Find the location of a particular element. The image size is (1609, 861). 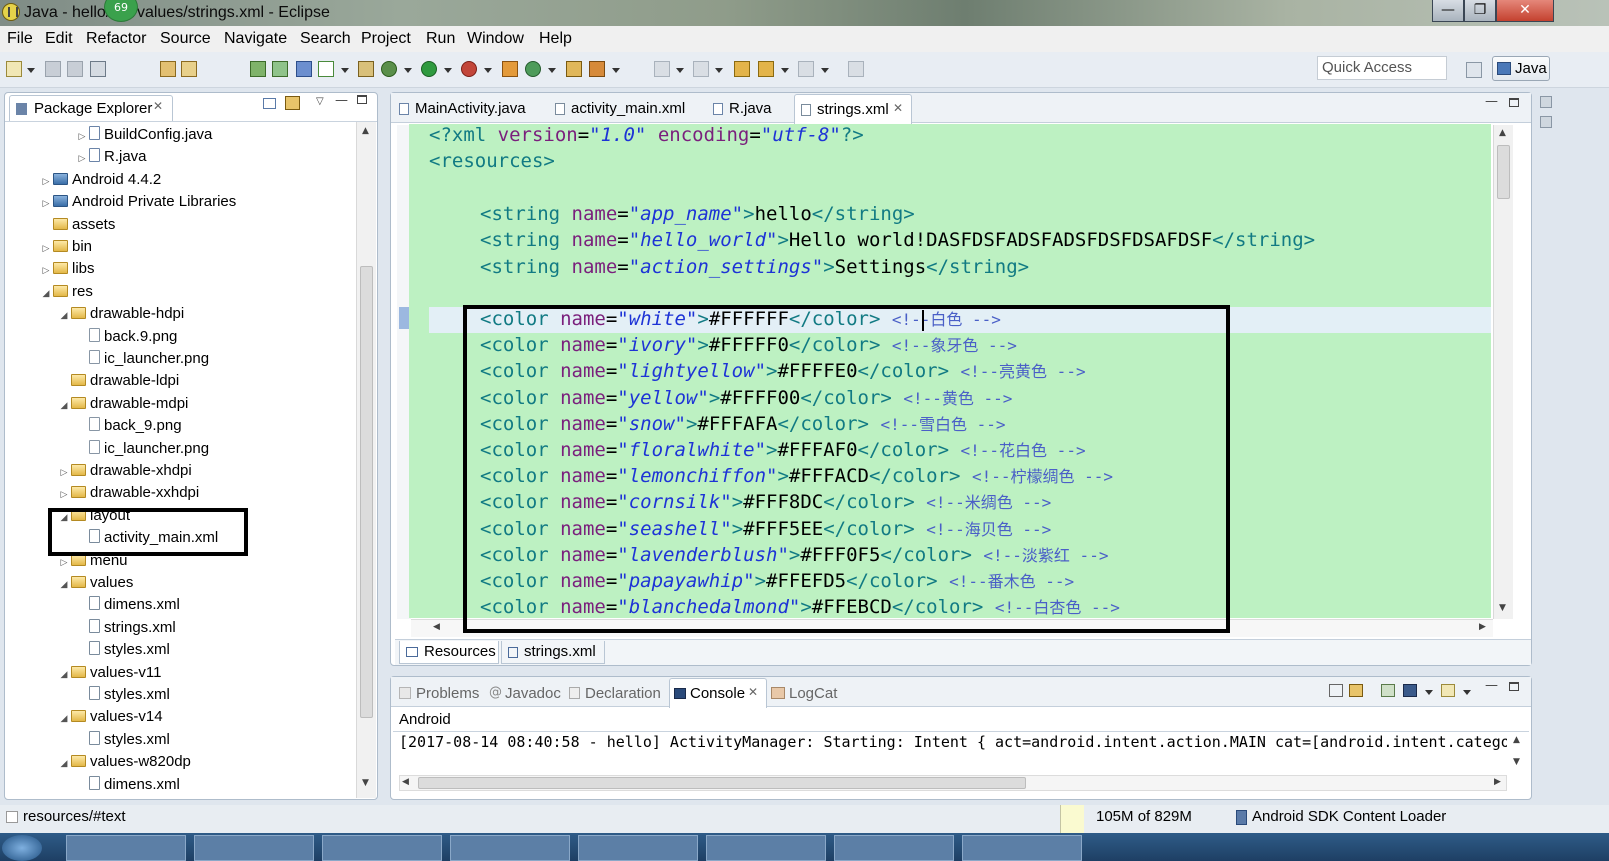

maximize-button: ❐ is located at coordinates (1480, 11).